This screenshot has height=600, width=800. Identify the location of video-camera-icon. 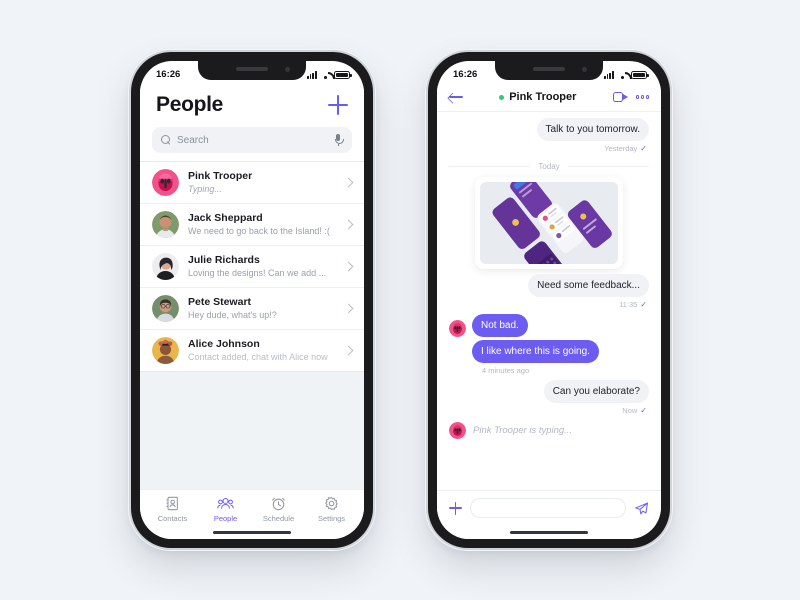
(620, 97).